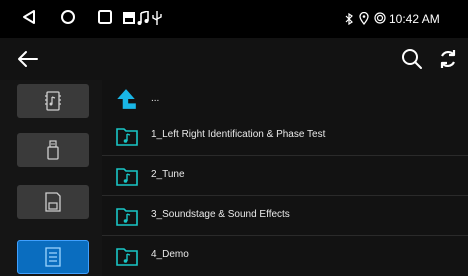  What do you see at coordinates (168, 174) in the screenshot?
I see `folder-name: 2_Tune` at bounding box center [168, 174].